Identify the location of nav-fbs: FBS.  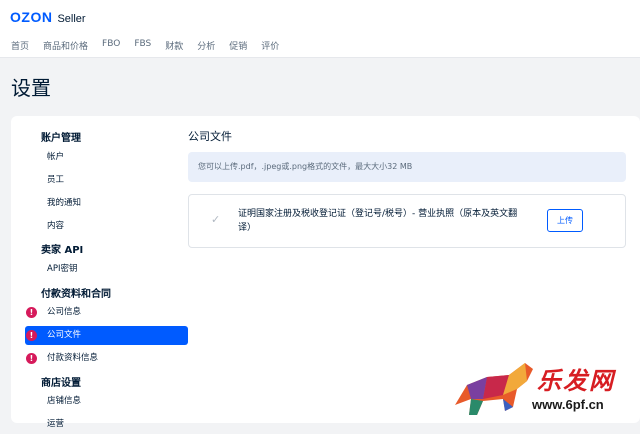
(142, 45).